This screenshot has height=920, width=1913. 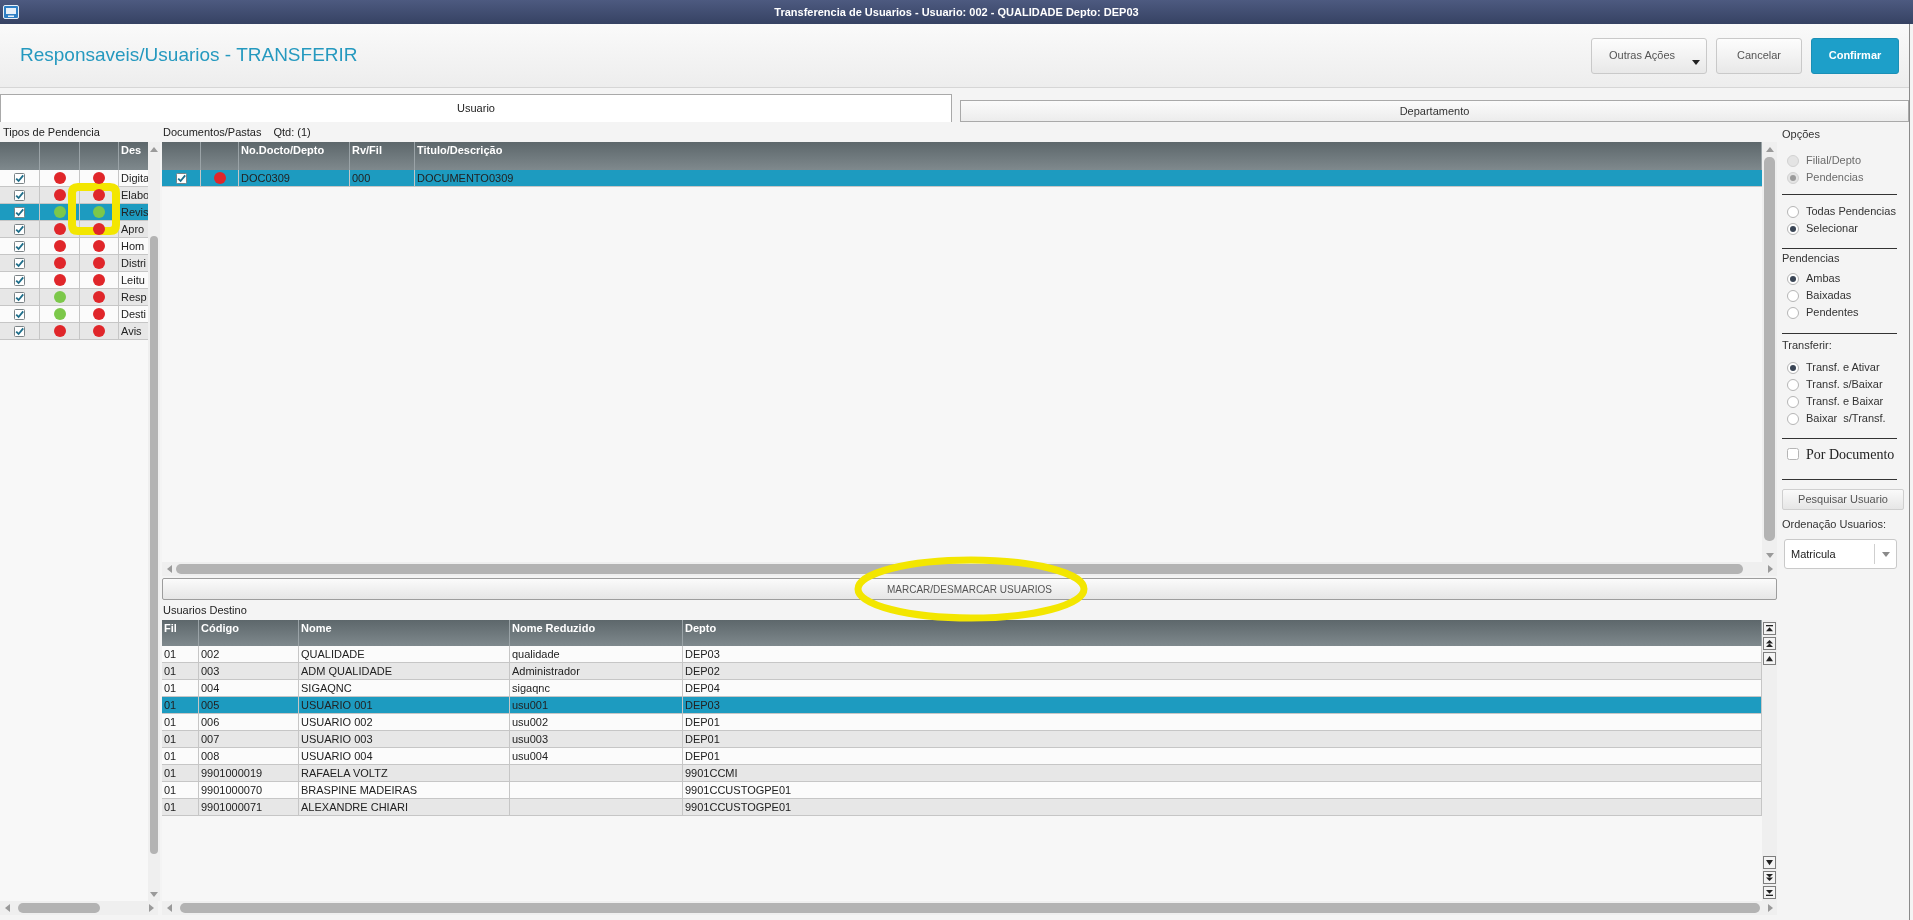 What do you see at coordinates (249, 722) in the screenshot?
I see `table-cell: 006` at bounding box center [249, 722].